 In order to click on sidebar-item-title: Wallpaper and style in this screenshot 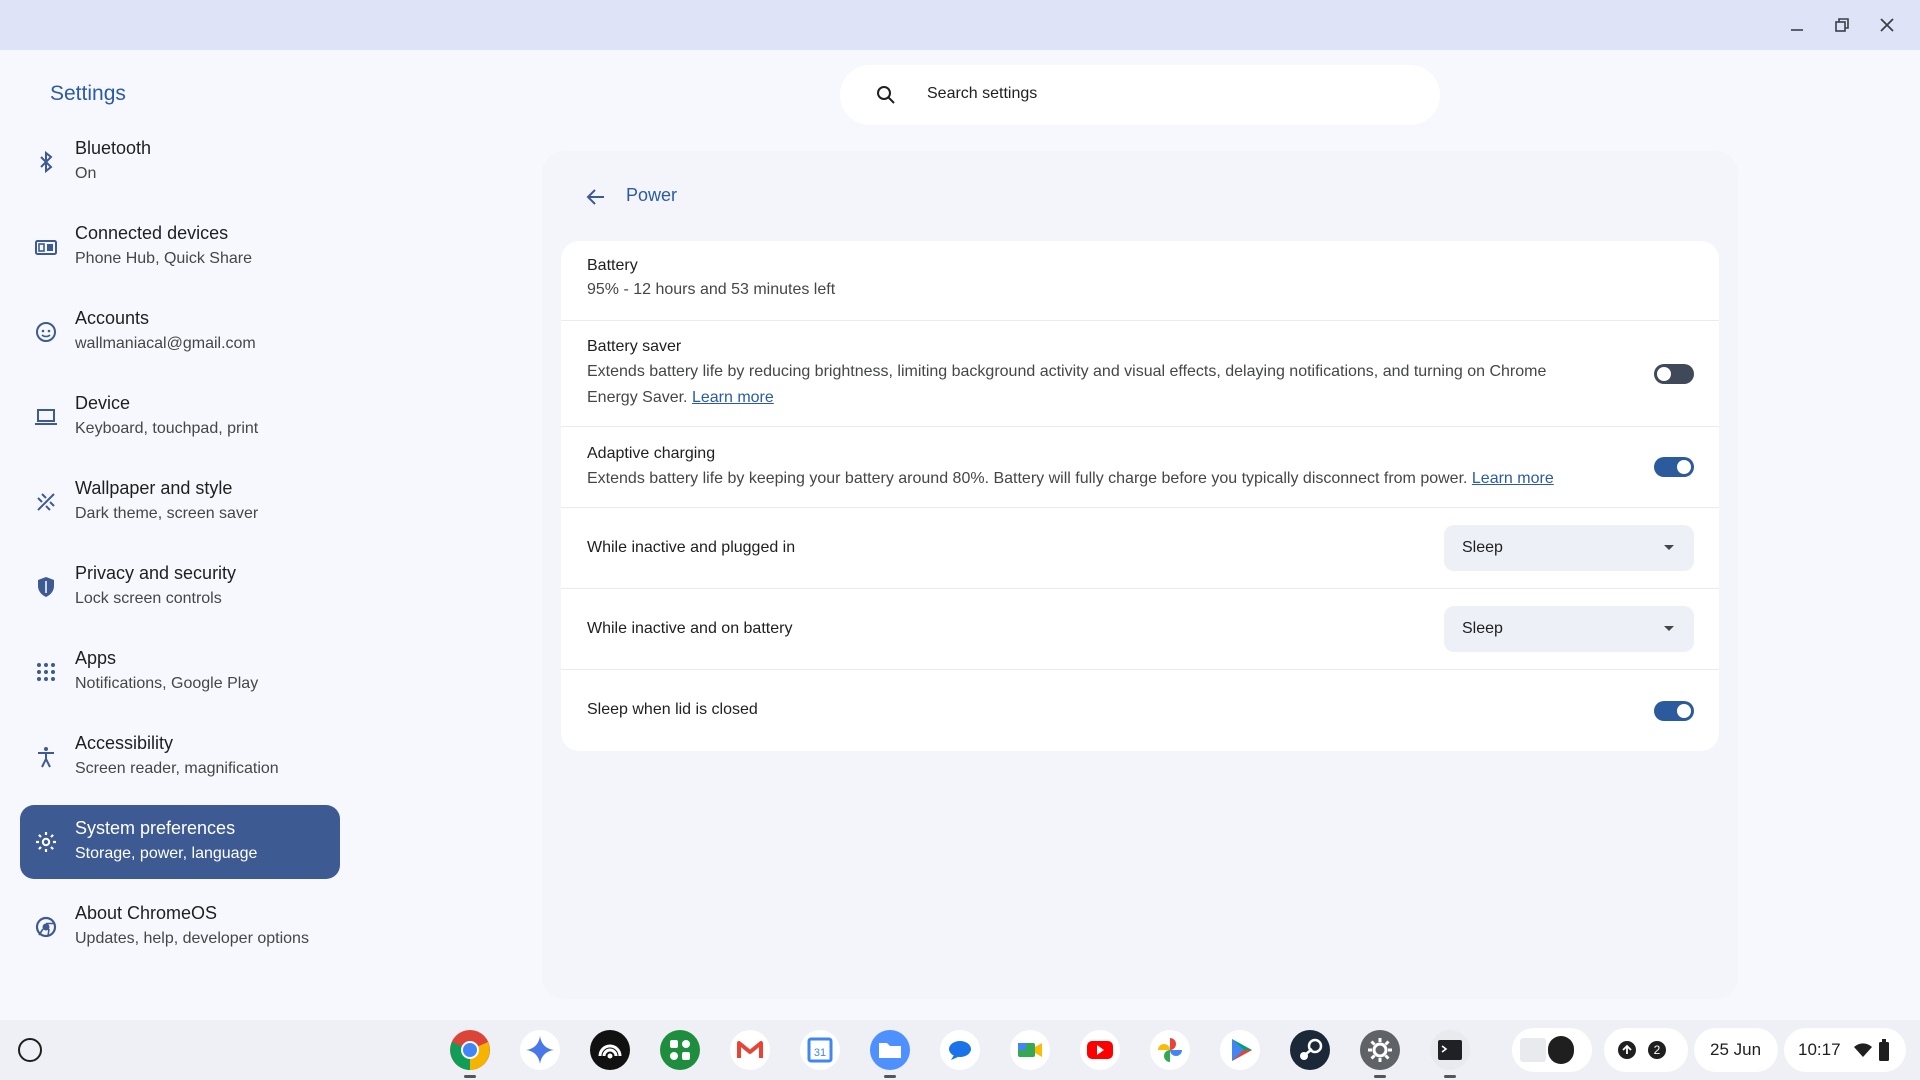, I will do `click(154, 488)`.